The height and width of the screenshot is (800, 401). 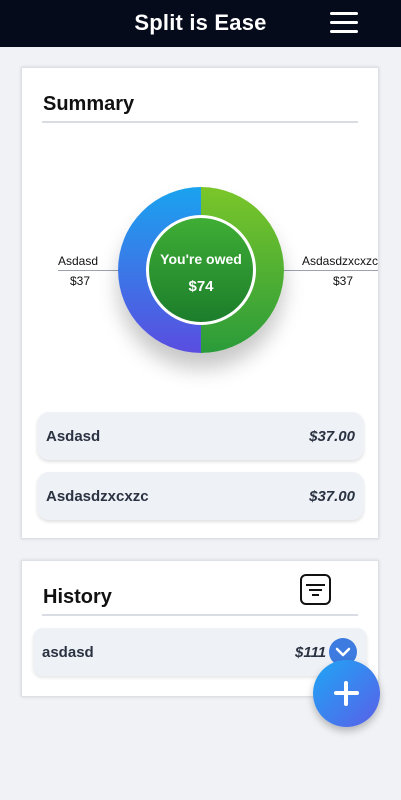 What do you see at coordinates (78, 261) in the screenshot?
I see `chart-left-name: Asdasd` at bounding box center [78, 261].